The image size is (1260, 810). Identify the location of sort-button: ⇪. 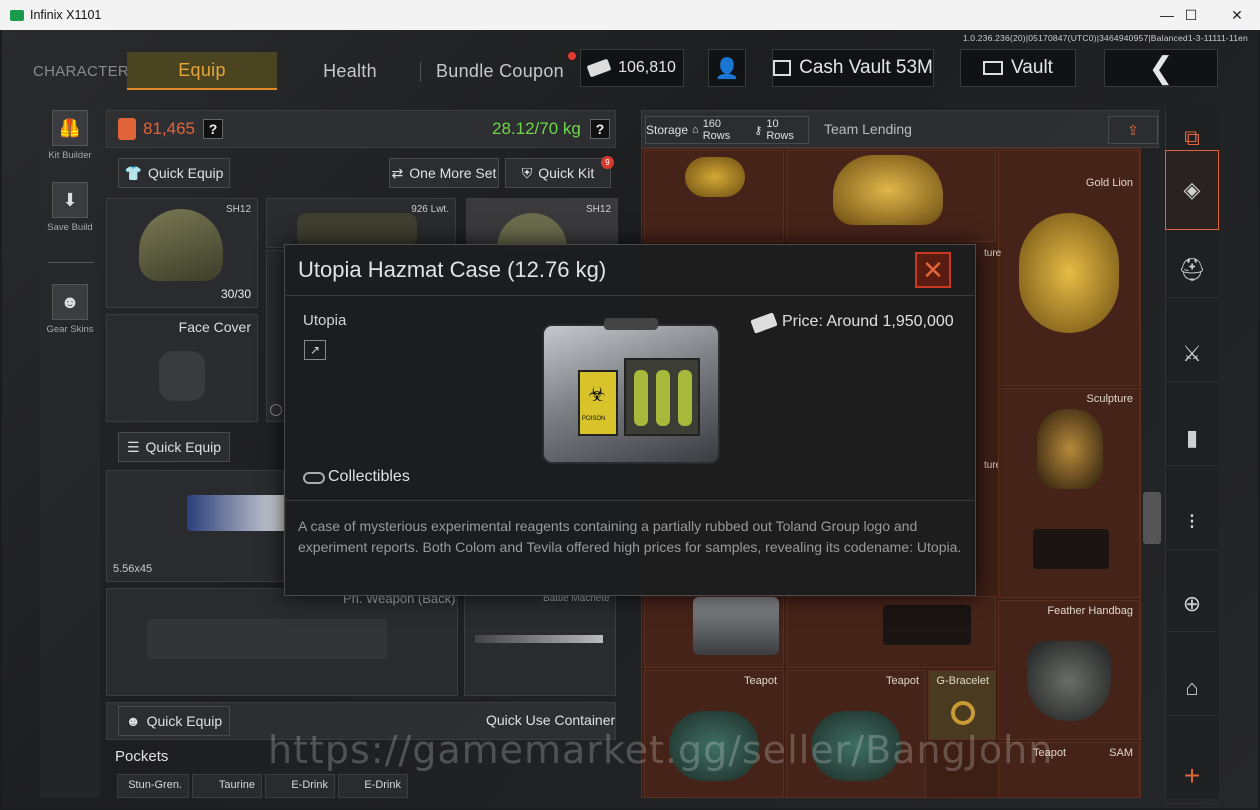
(1133, 130).